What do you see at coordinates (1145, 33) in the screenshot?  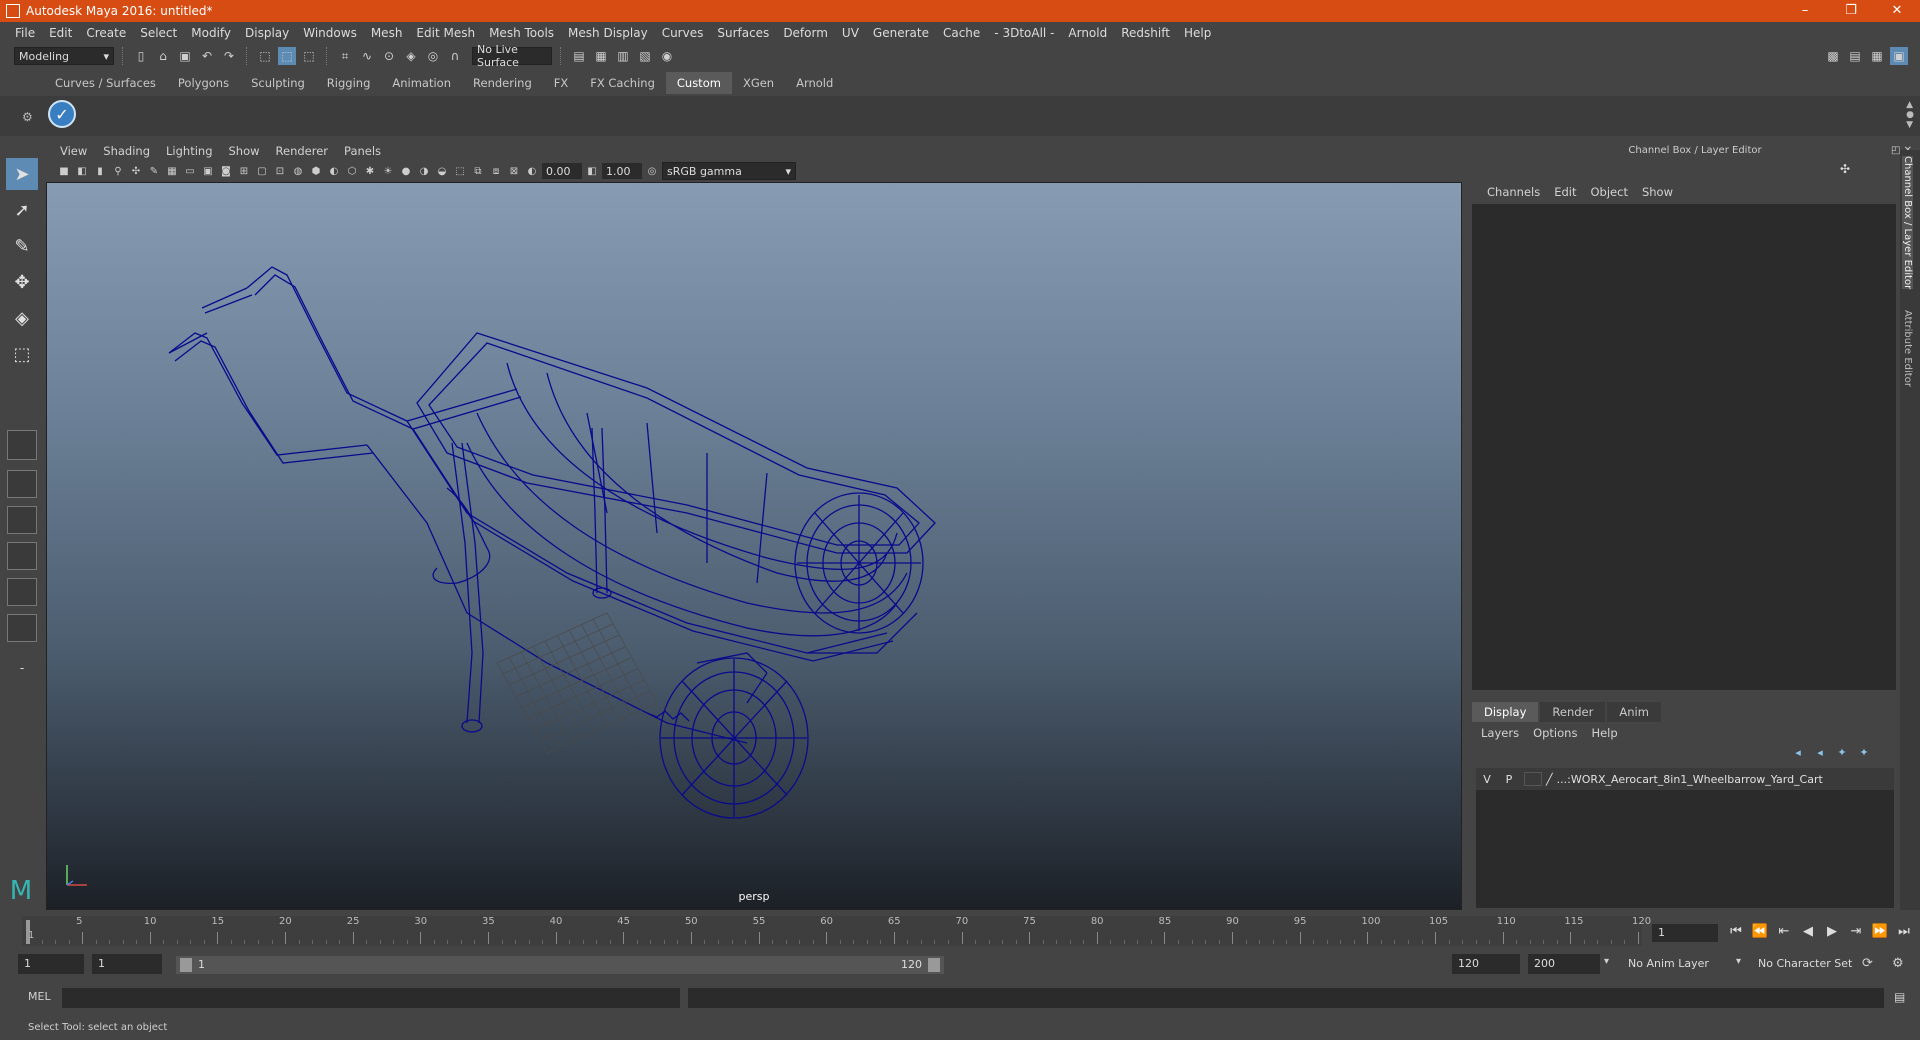 I see `menu-redshift: Redshift` at bounding box center [1145, 33].